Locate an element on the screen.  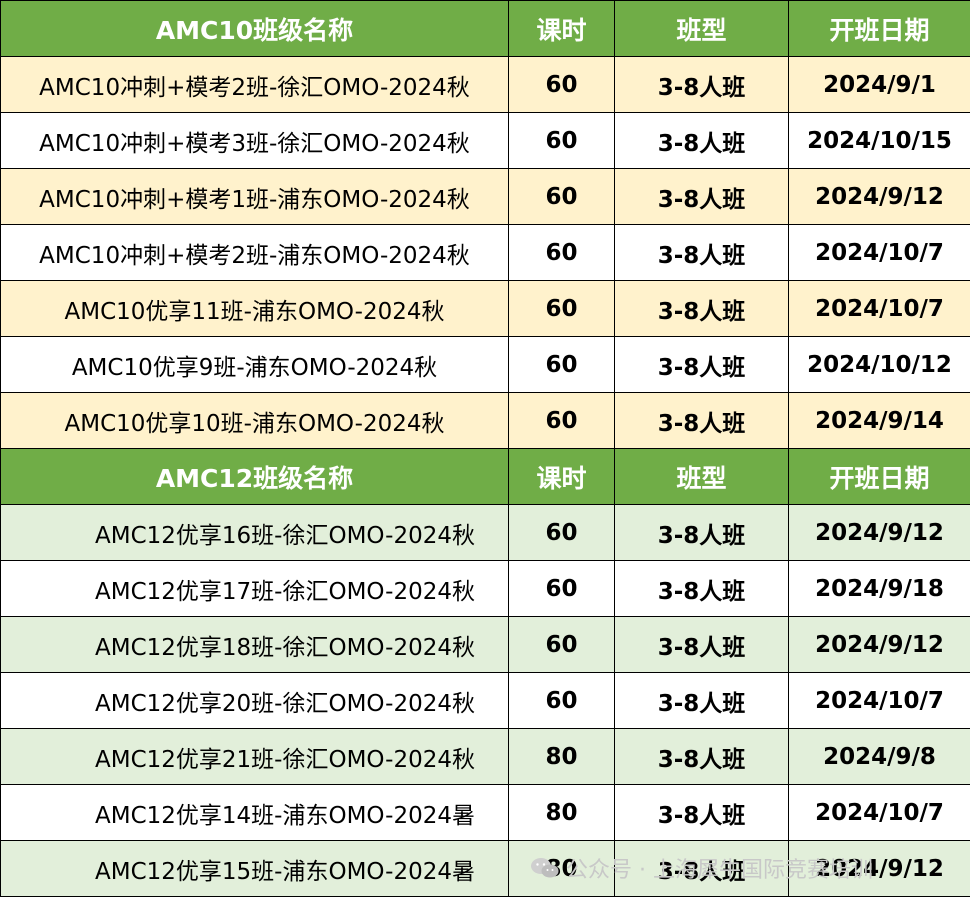
class-name-cell: AMC10冲刺+模考1班-浦东OMO-2024秋 is located at coordinates (254, 196).